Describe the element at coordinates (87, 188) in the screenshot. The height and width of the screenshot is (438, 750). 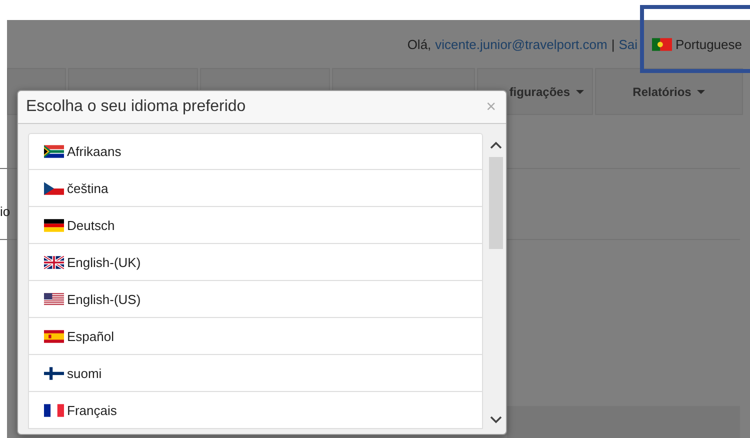
I see `language-name: čeština` at that location.